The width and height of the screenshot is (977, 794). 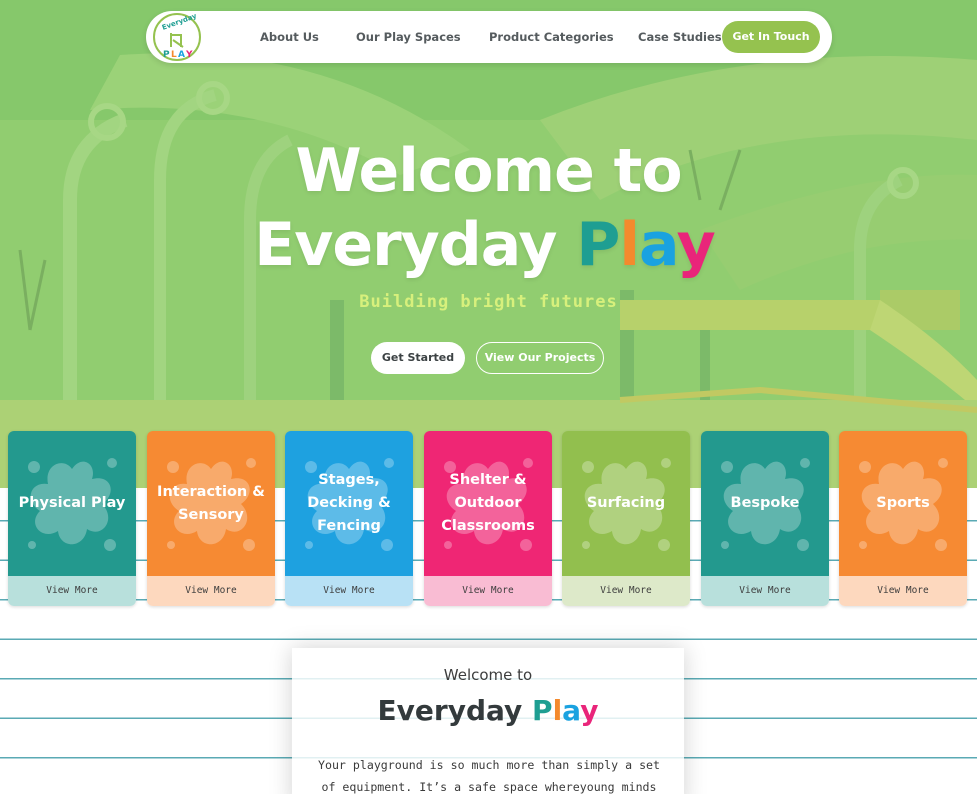 I want to click on category-card-title: Sports, so click(x=903, y=503).